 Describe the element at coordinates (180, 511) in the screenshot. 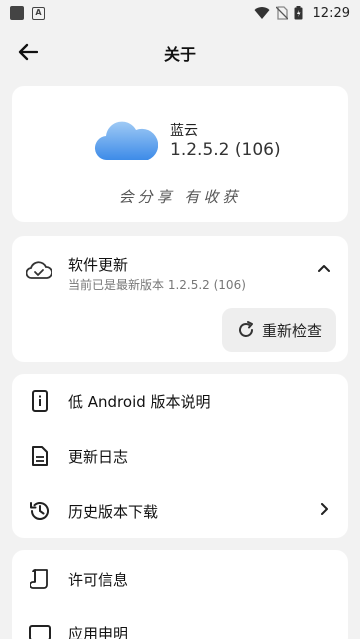

I see `list-item-history-download: 历史版本下载` at that location.